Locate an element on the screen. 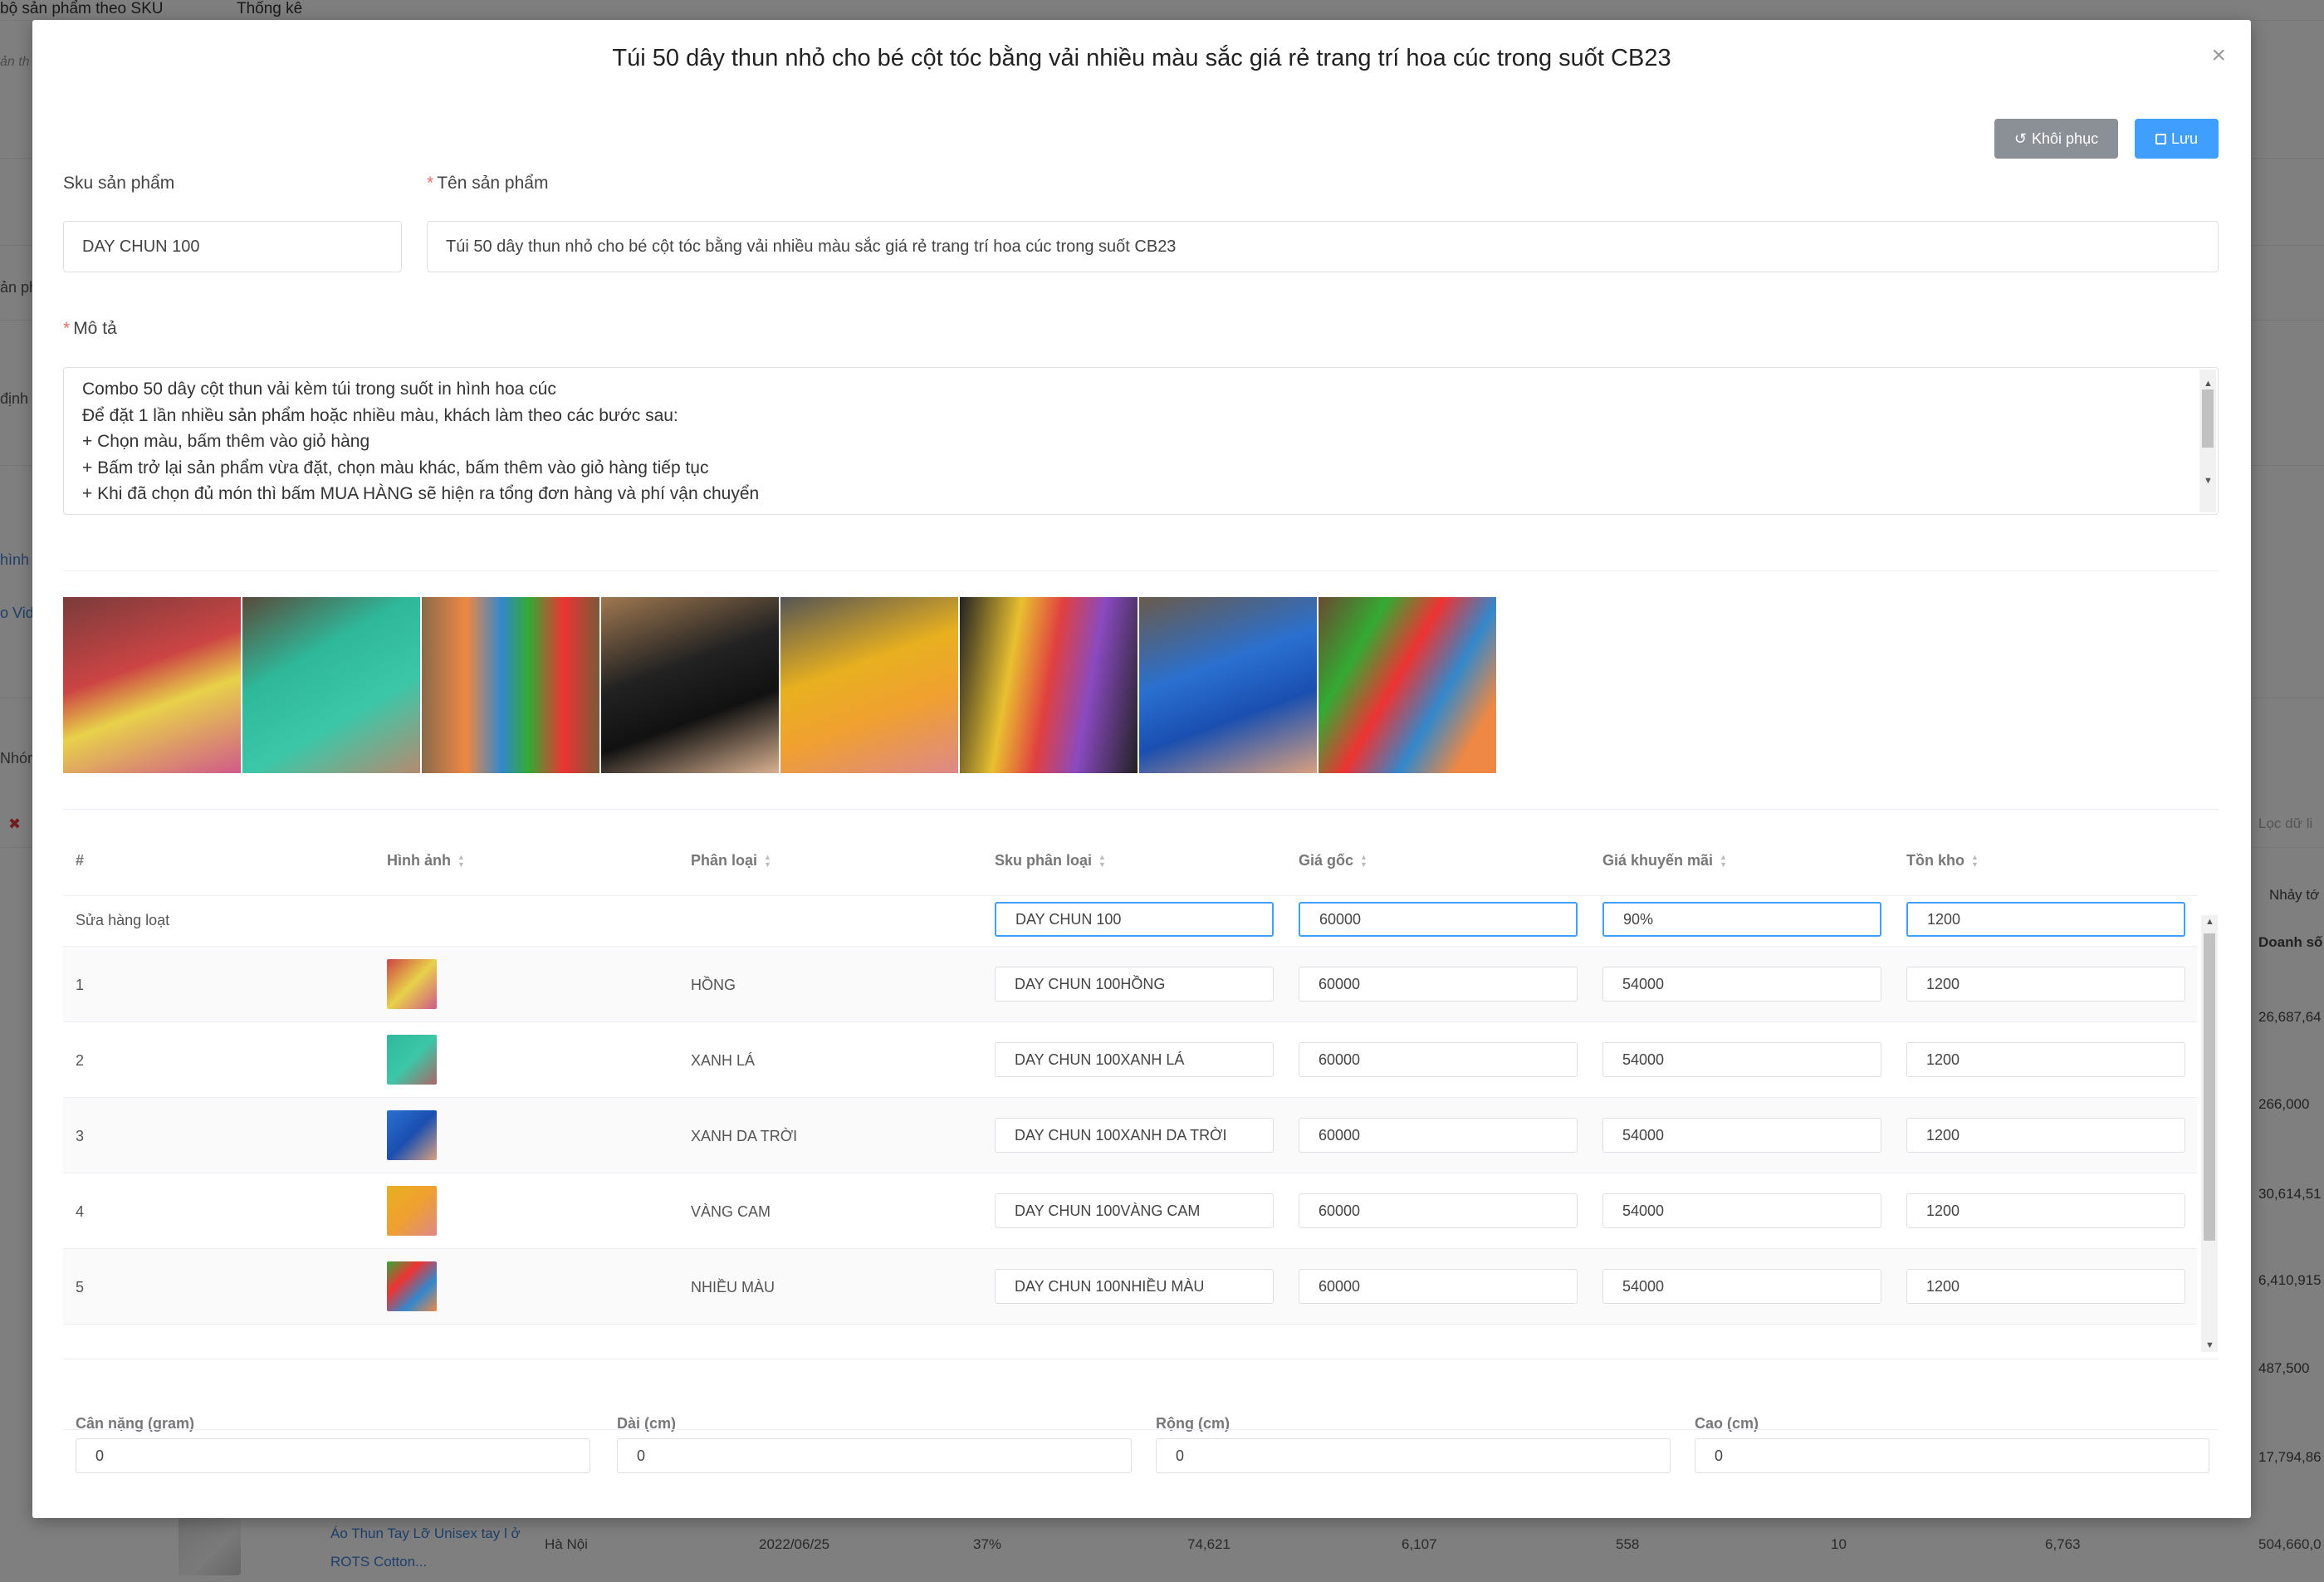  restore-button: ↺ Khôi phục is located at coordinates (2056, 139).